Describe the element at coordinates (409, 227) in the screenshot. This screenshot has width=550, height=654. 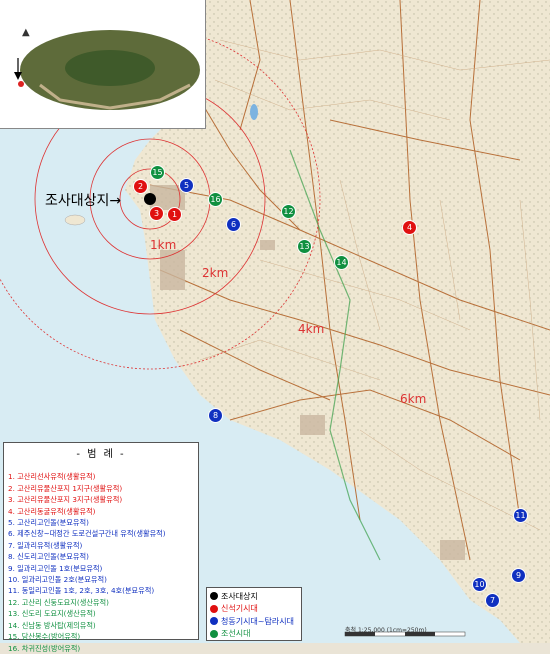
I see `site-marker-4: 4` at that location.